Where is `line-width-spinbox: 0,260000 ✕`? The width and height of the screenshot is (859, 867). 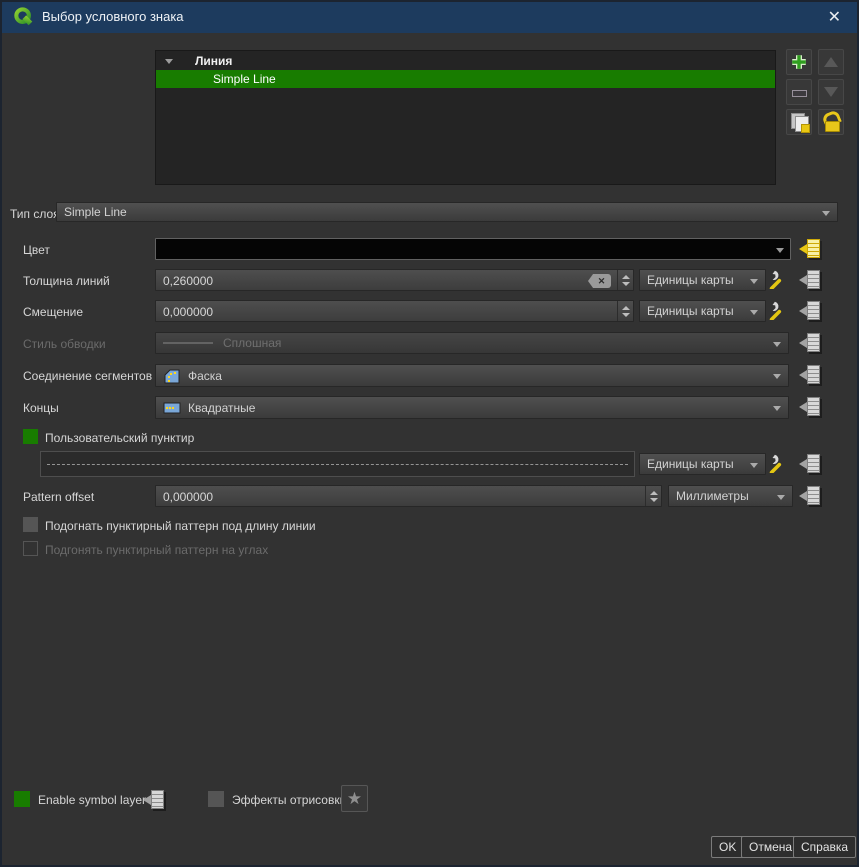 line-width-spinbox: 0,260000 ✕ is located at coordinates (394, 280).